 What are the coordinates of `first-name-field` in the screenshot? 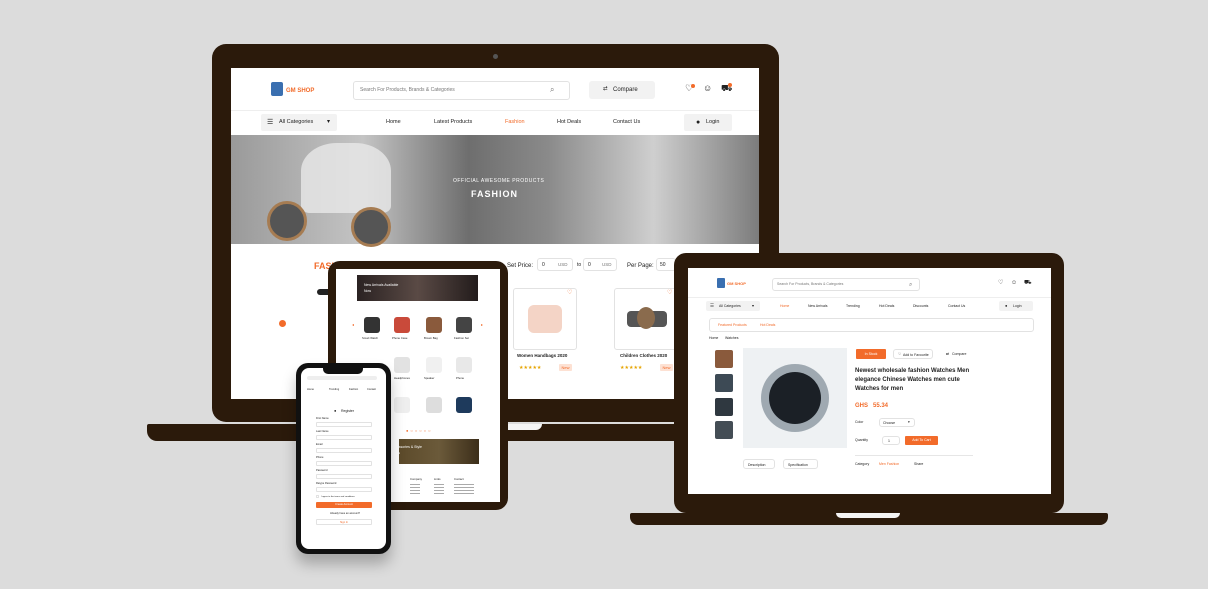 It's located at (344, 424).